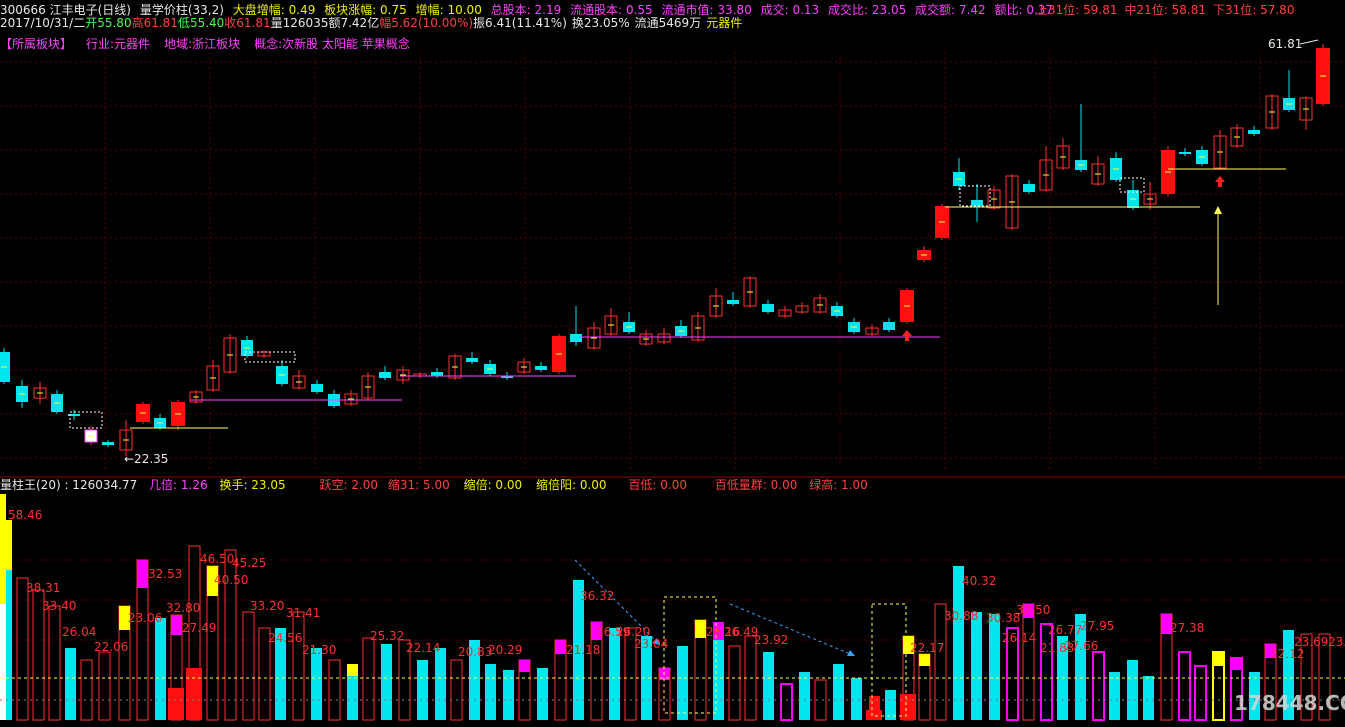  Describe the element at coordinates (961, 616) in the screenshot. I see `volume-value-label: 30.88` at that location.